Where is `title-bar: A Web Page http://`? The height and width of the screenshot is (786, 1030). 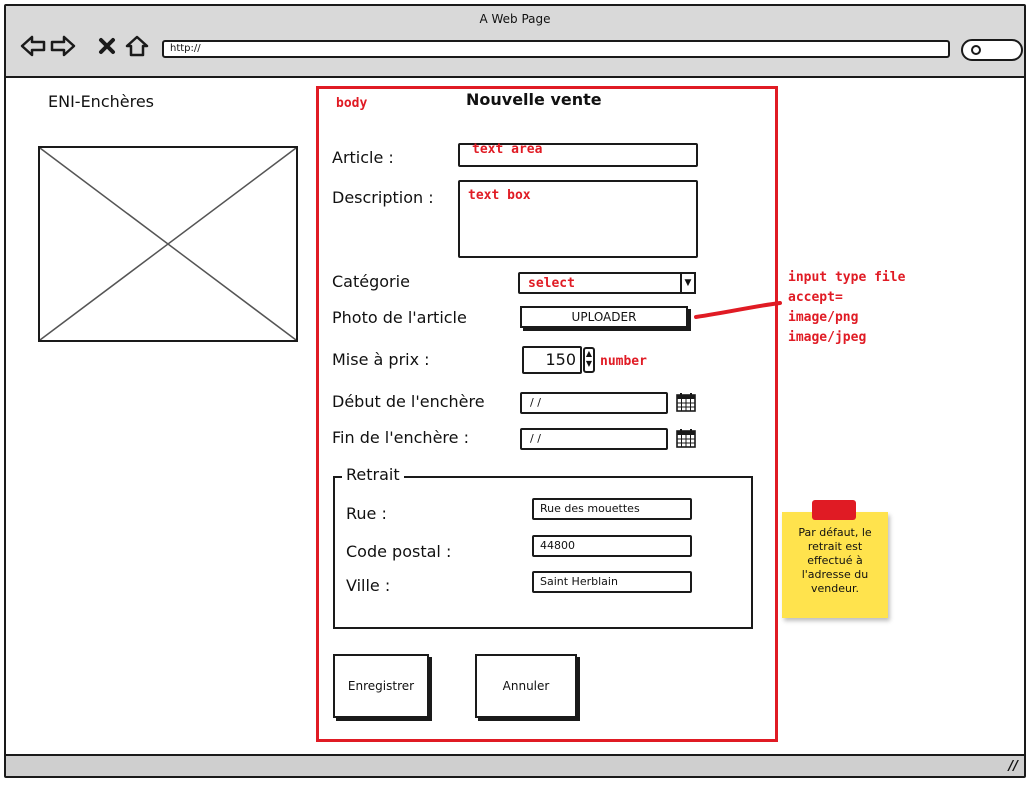 title-bar: A Web Page http:// is located at coordinates (515, 42).